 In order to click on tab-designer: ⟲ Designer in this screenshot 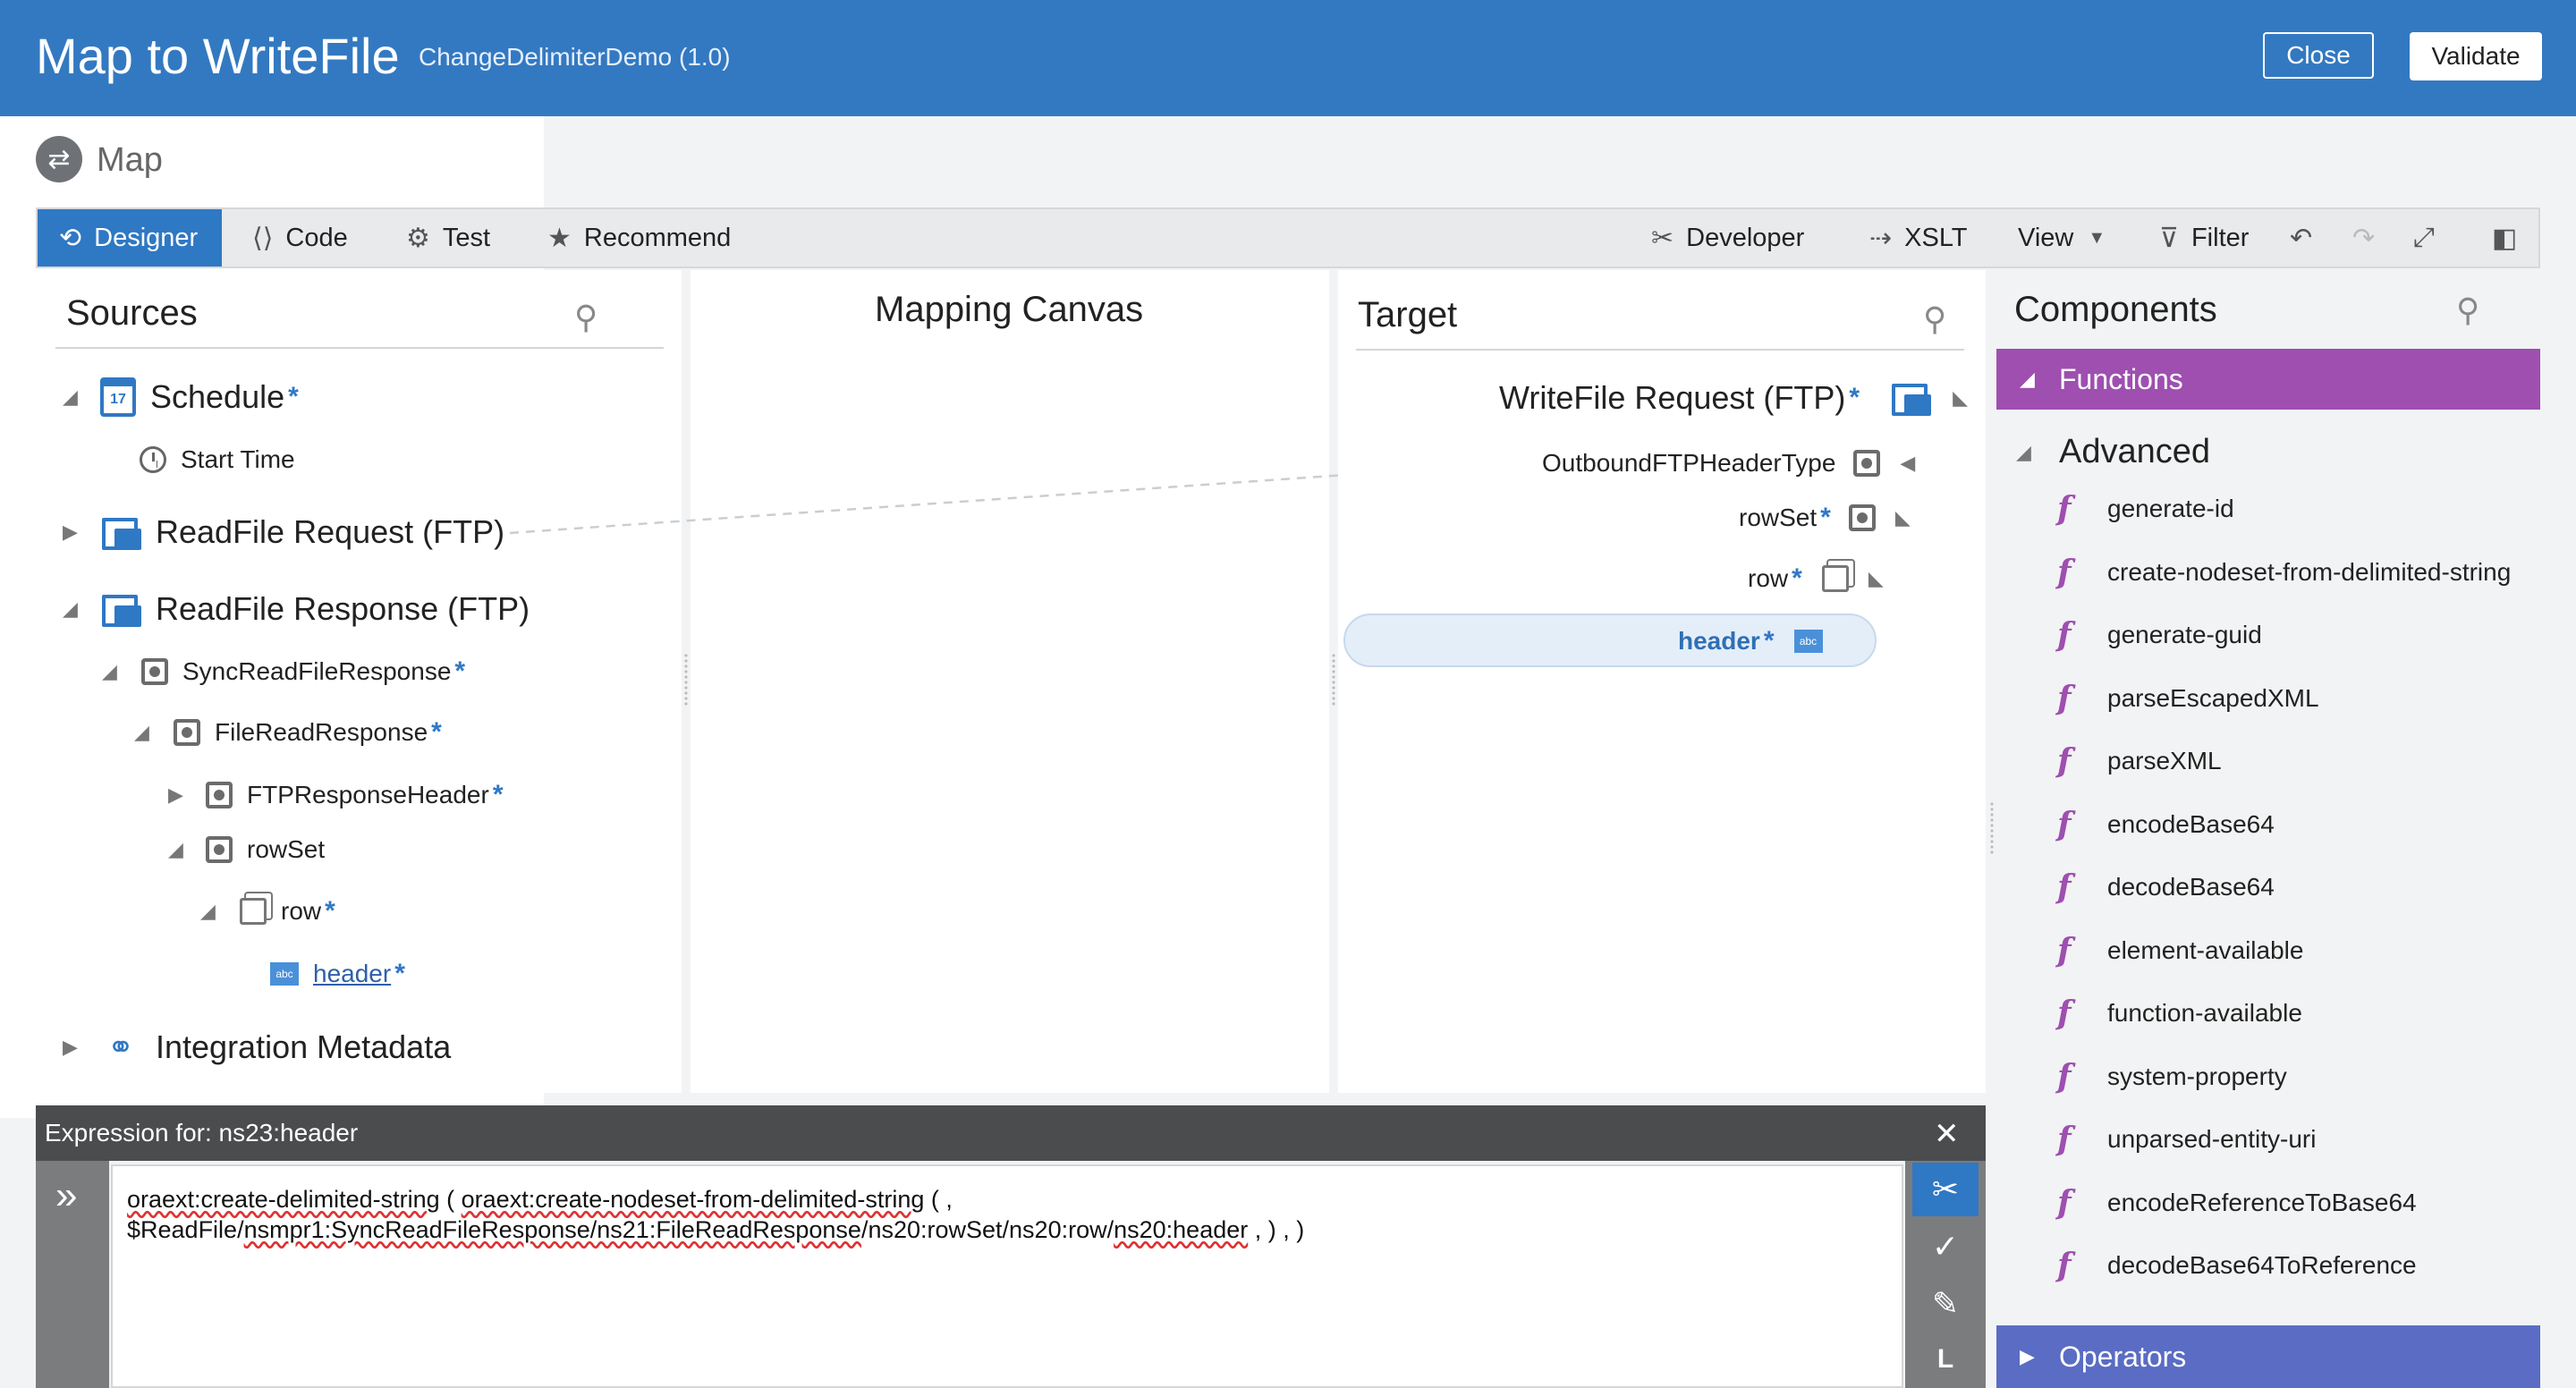, I will do `click(130, 238)`.